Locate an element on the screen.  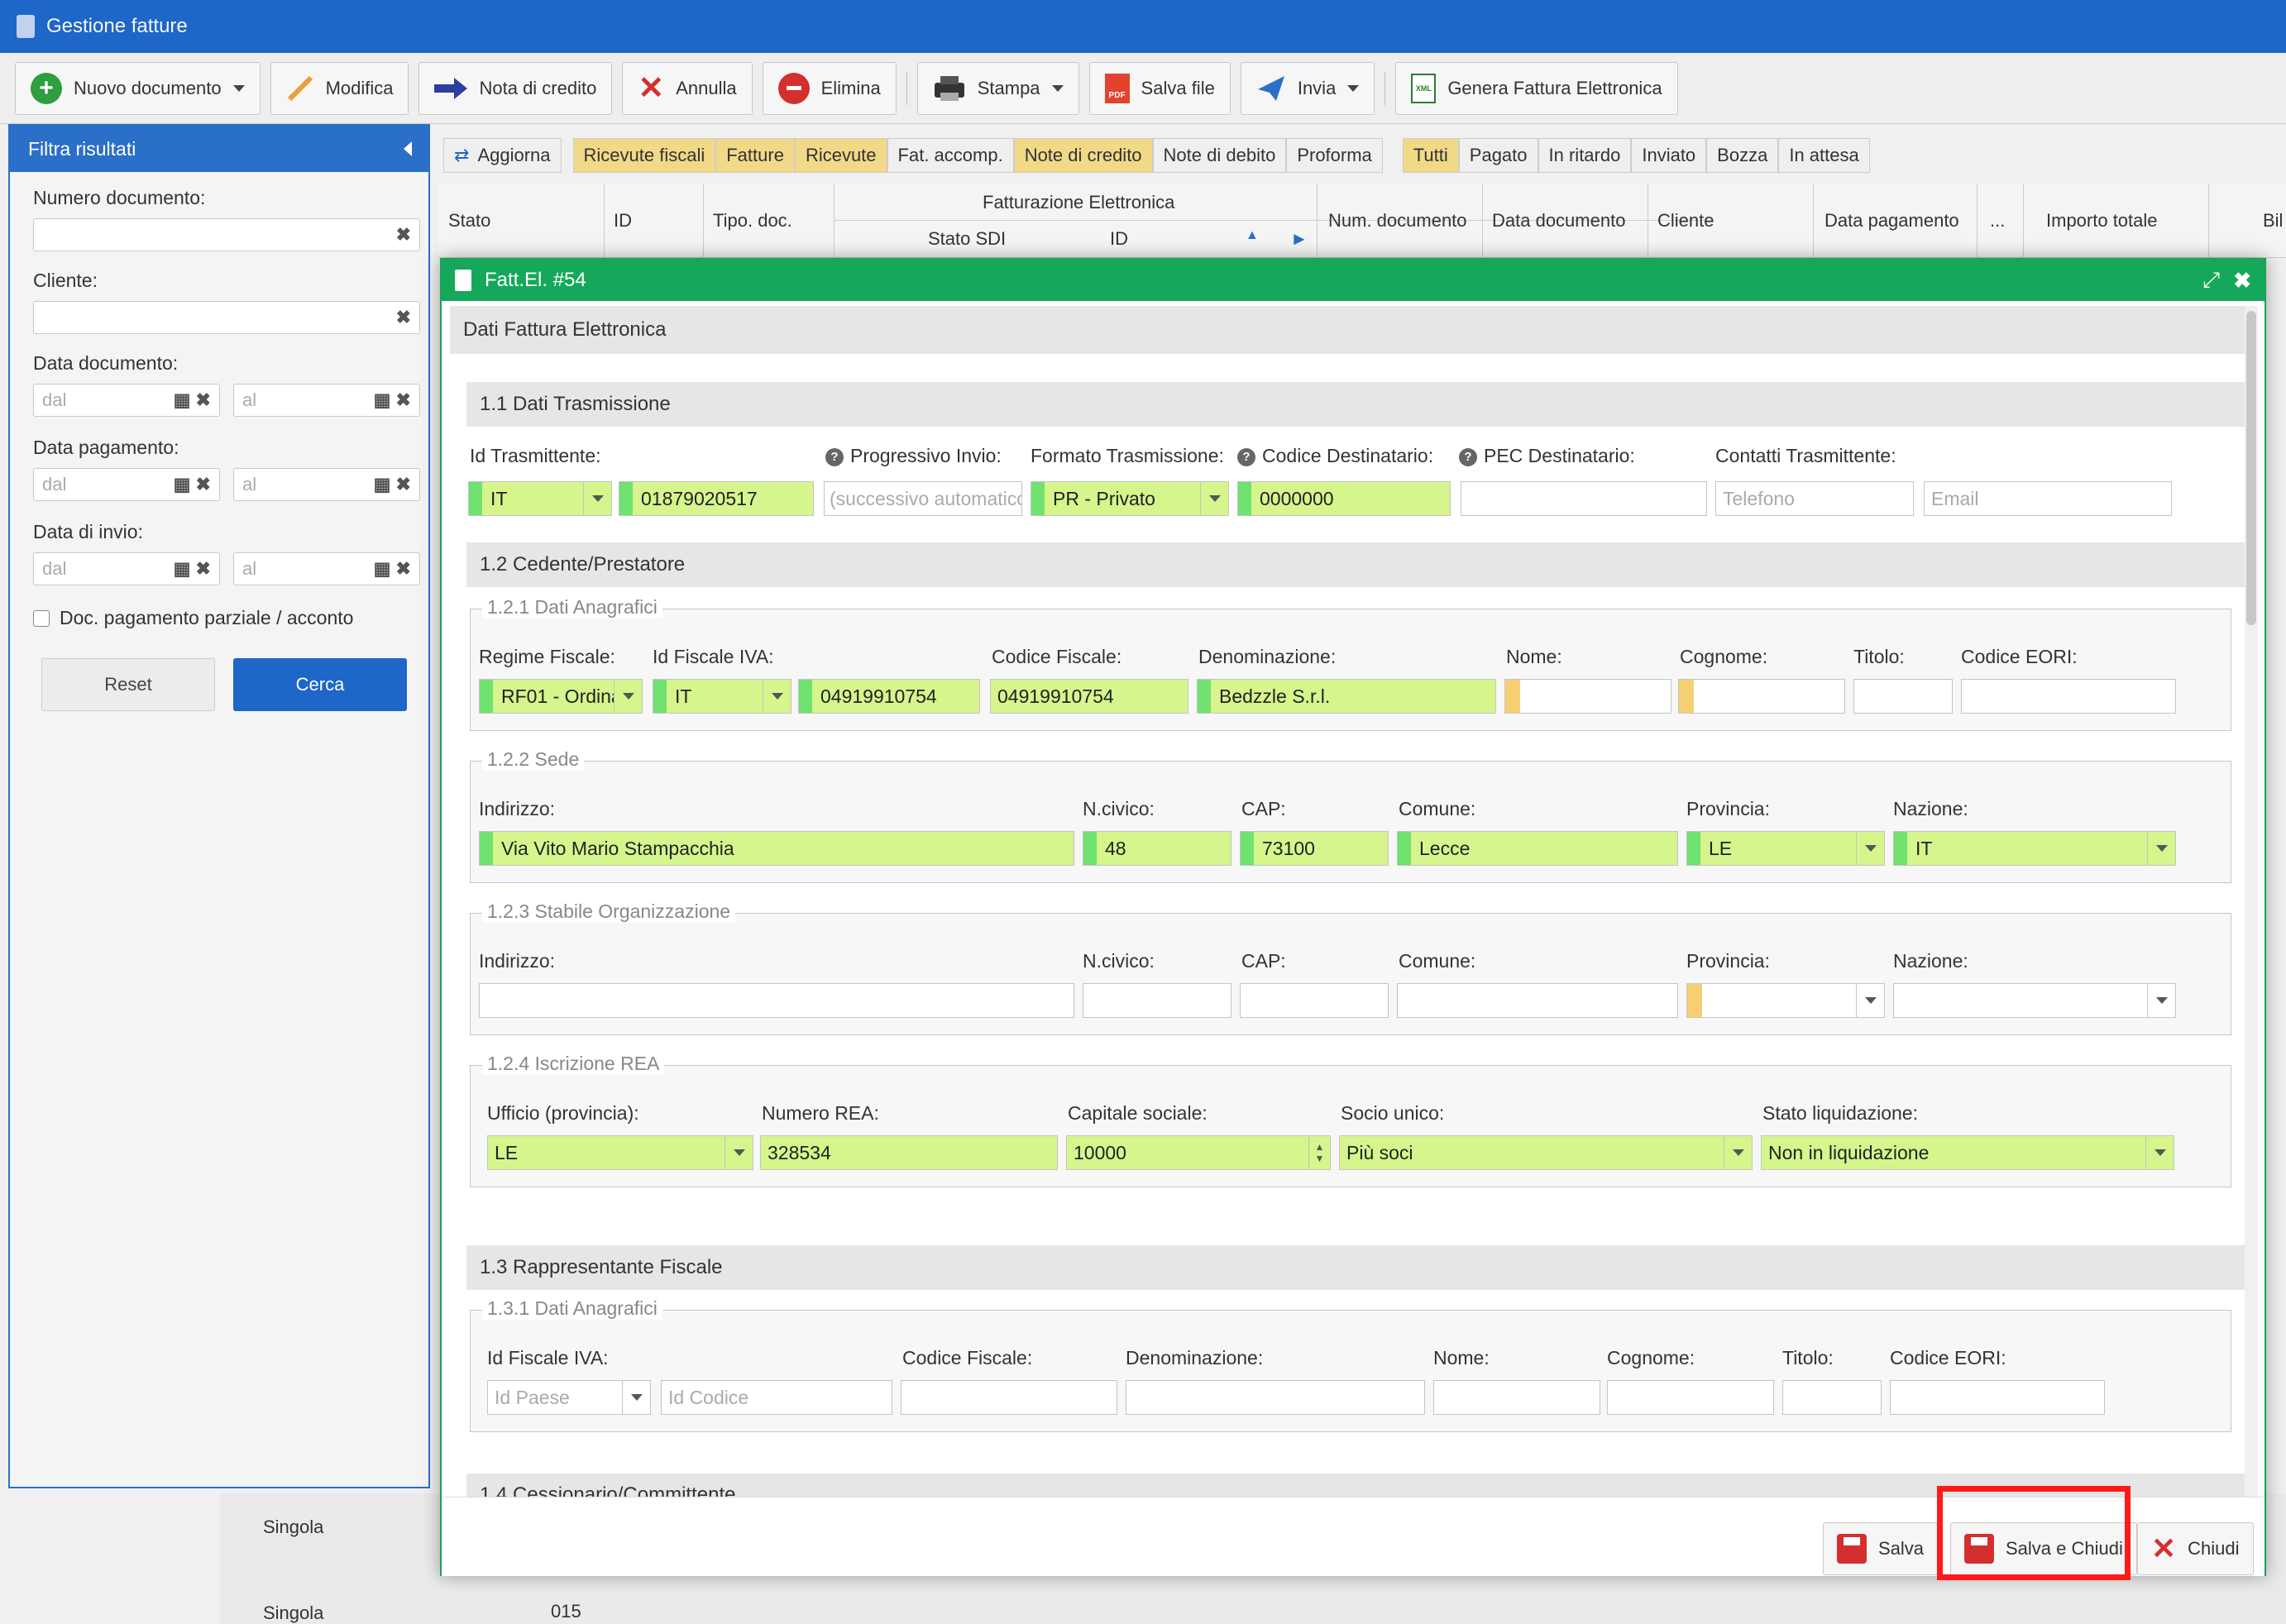
id-fiscale-country-select: IT is located at coordinates (722, 696).